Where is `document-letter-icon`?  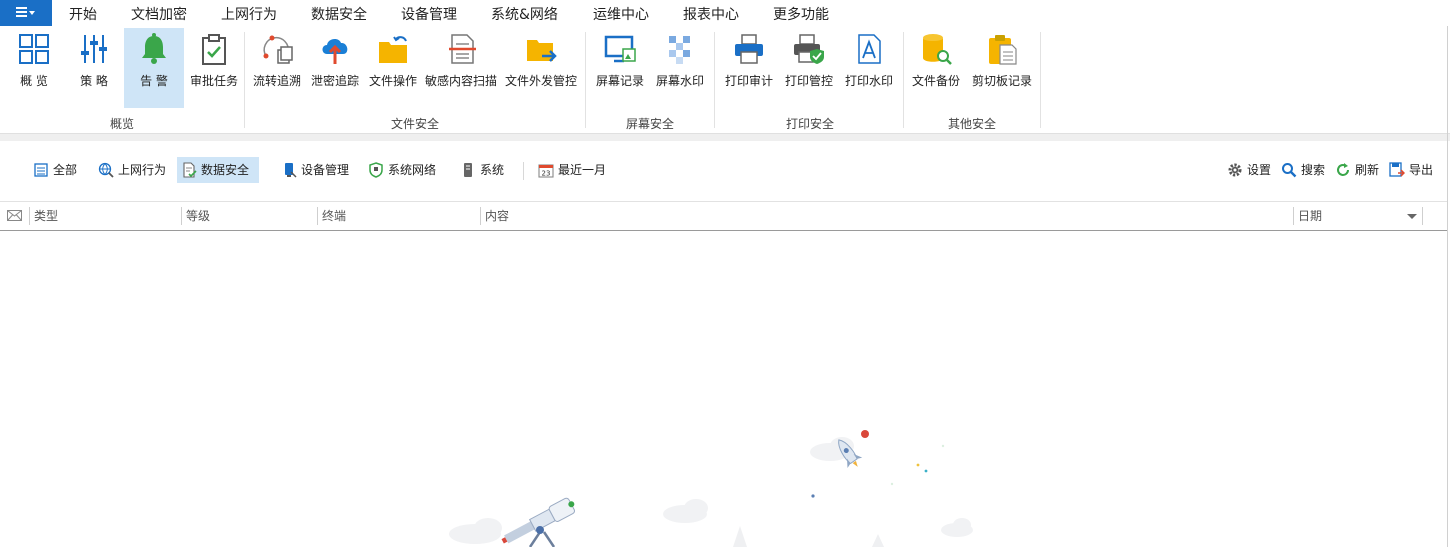 document-letter-icon is located at coordinates (869, 49).